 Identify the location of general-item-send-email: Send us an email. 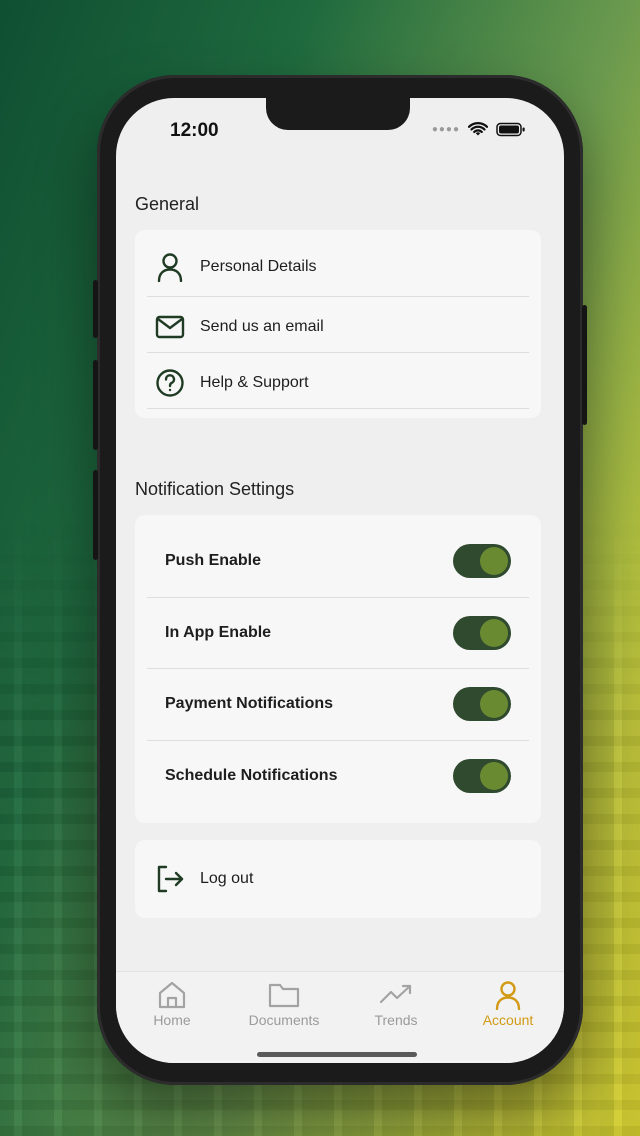
(338, 327).